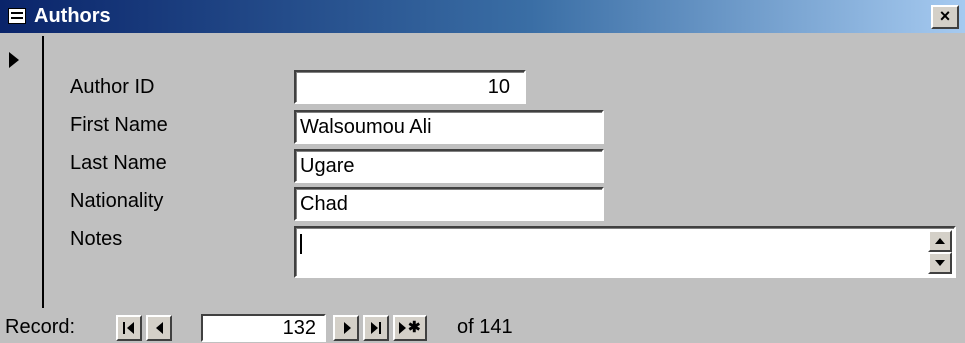  Describe the element at coordinates (112, 87) in the screenshot. I see `author-id-label: Author ID` at that location.